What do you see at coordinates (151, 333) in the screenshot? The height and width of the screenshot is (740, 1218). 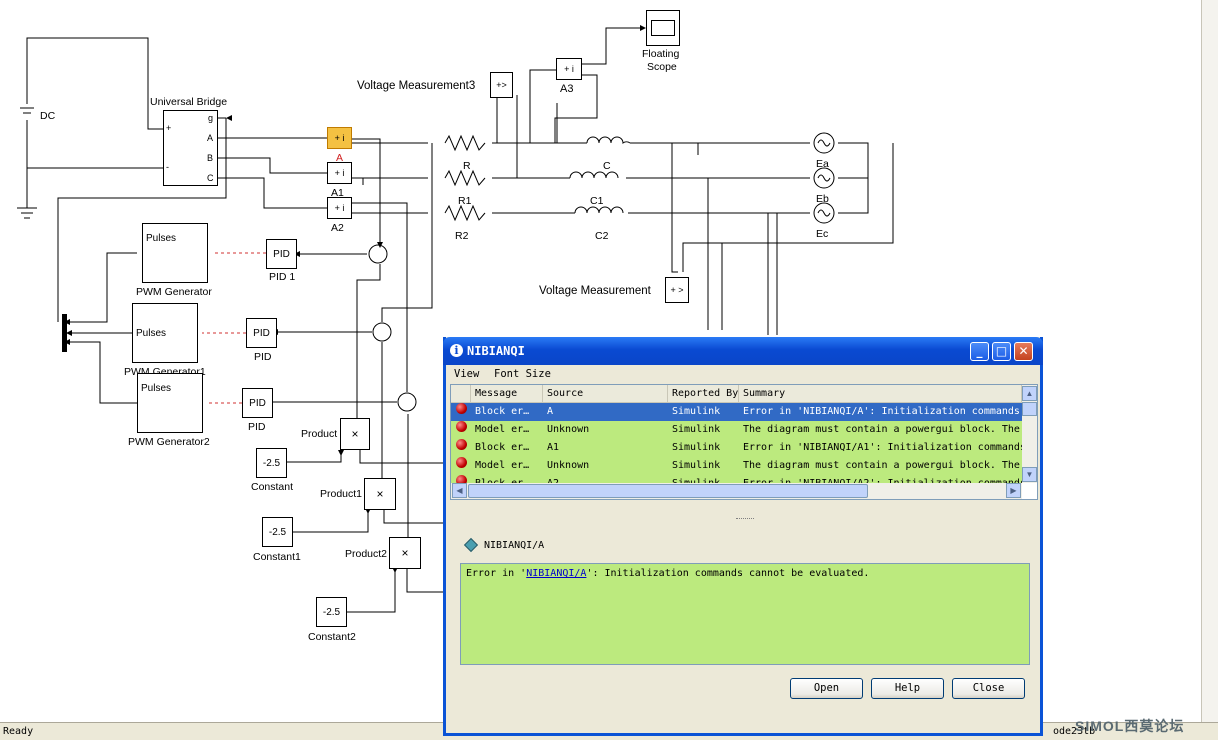 I see `pwm1-pulses-port: Pulses` at bounding box center [151, 333].